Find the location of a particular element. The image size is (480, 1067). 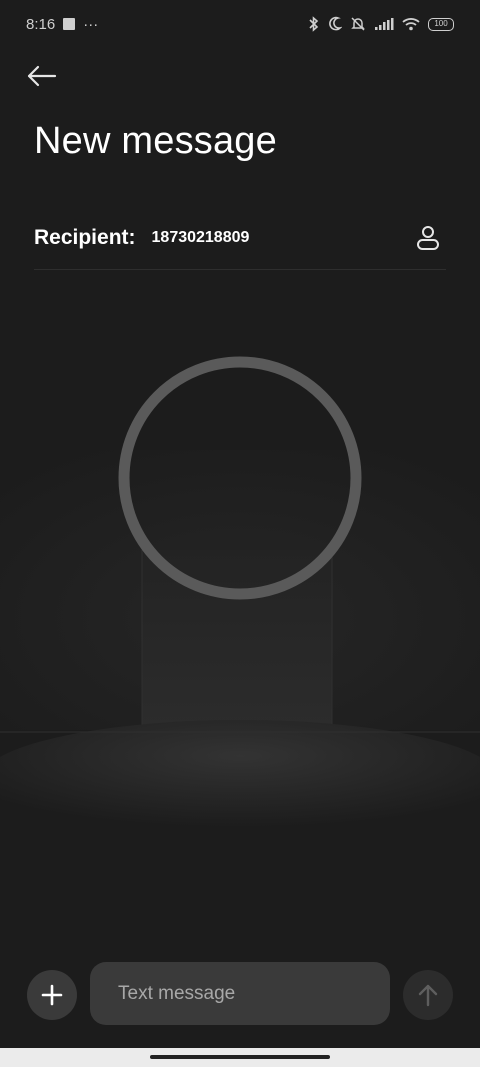

notification-icon is located at coordinates (69, 24).